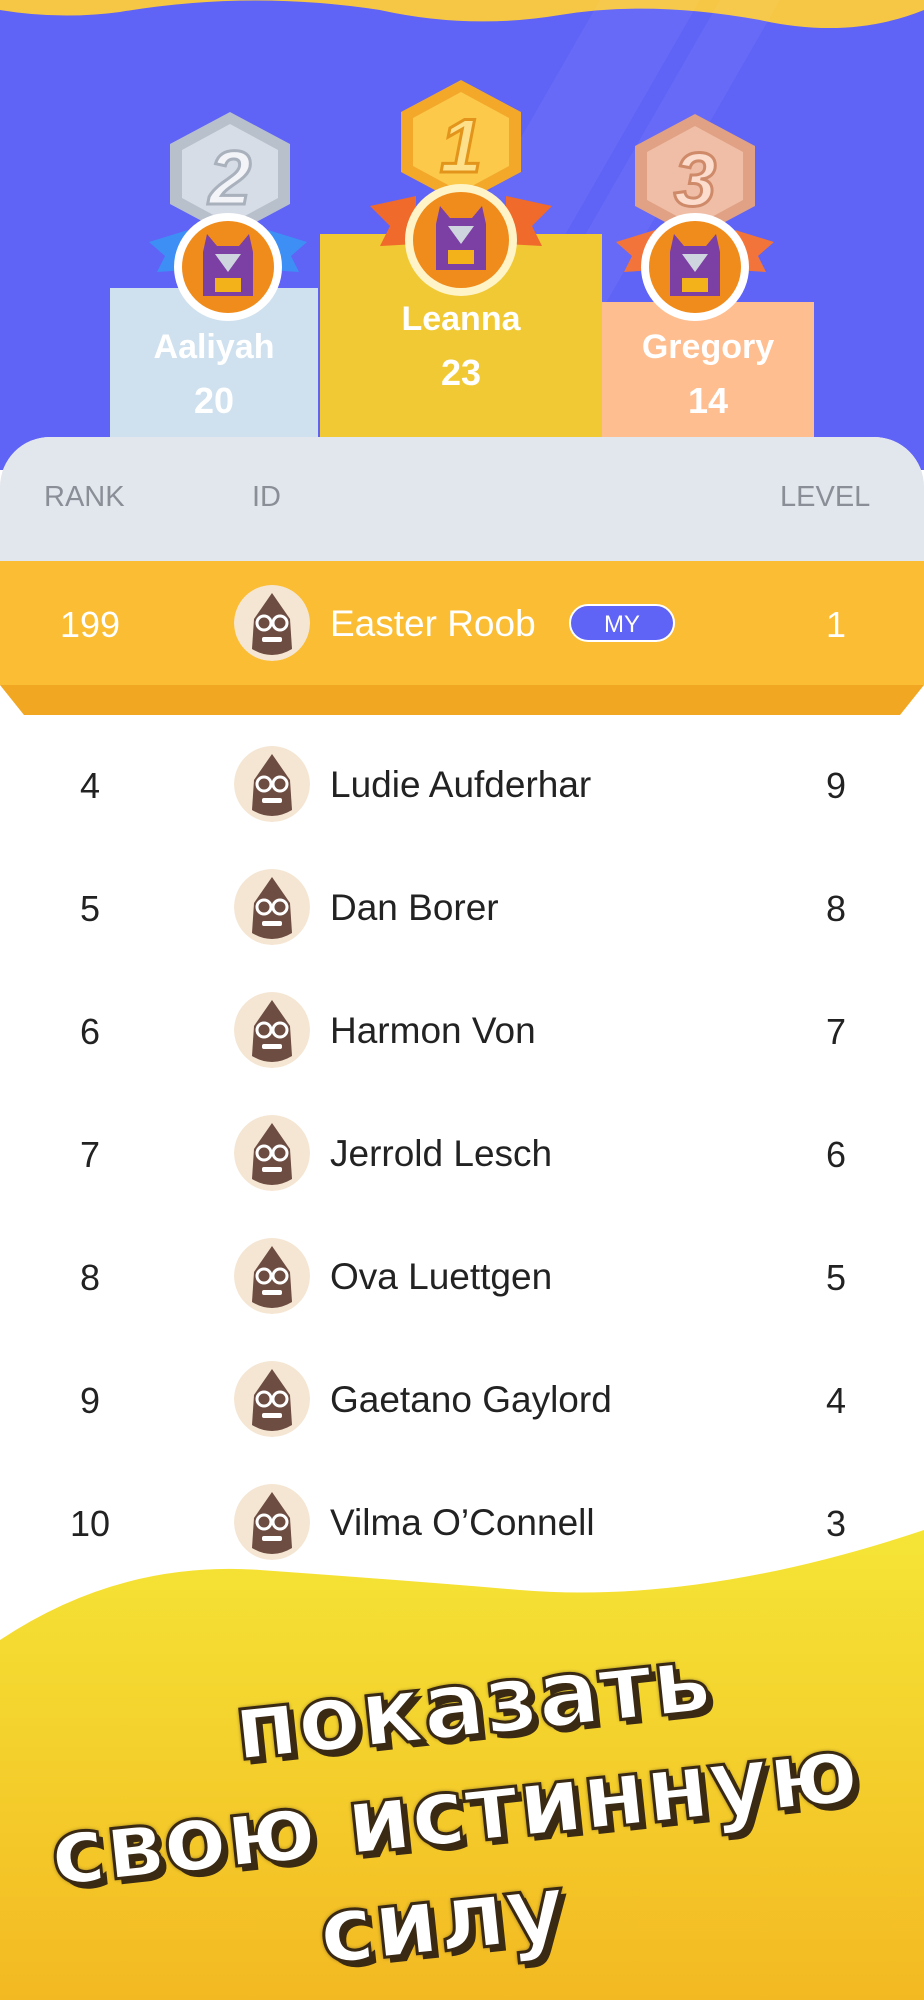 The width and height of the screenshot is (924, 2000). I want to click on table-row: 6 Harmon Von 7, so click(462, 1031).